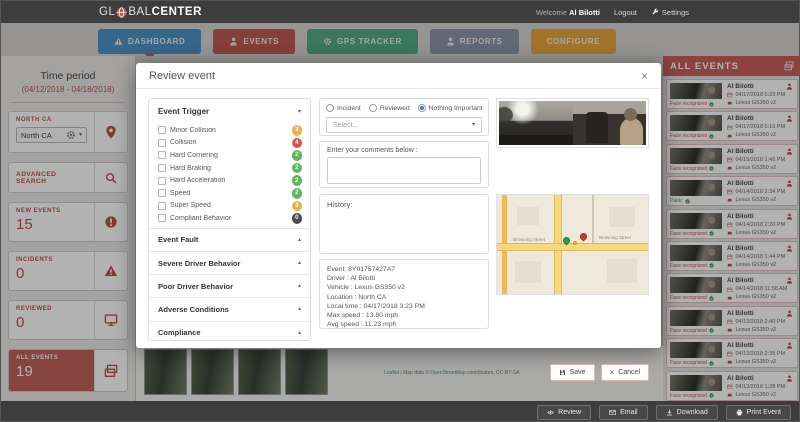  I want to click on save-label: Save, so click(577, 372).